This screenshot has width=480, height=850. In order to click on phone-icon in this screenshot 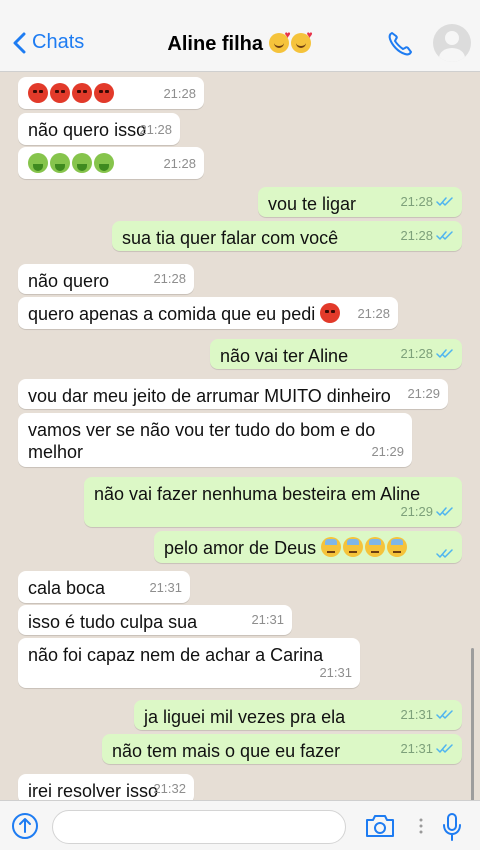, I will do `click(400, 44)`.